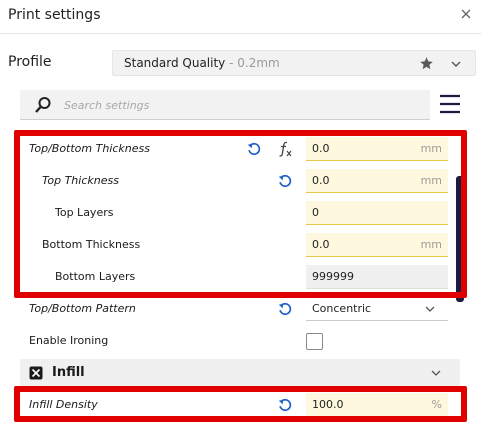 This screenshot has width=481, height=428. Describe the element at coordinates (240, 373) in the screenshot. I see `category-infill: Infill` at that location.